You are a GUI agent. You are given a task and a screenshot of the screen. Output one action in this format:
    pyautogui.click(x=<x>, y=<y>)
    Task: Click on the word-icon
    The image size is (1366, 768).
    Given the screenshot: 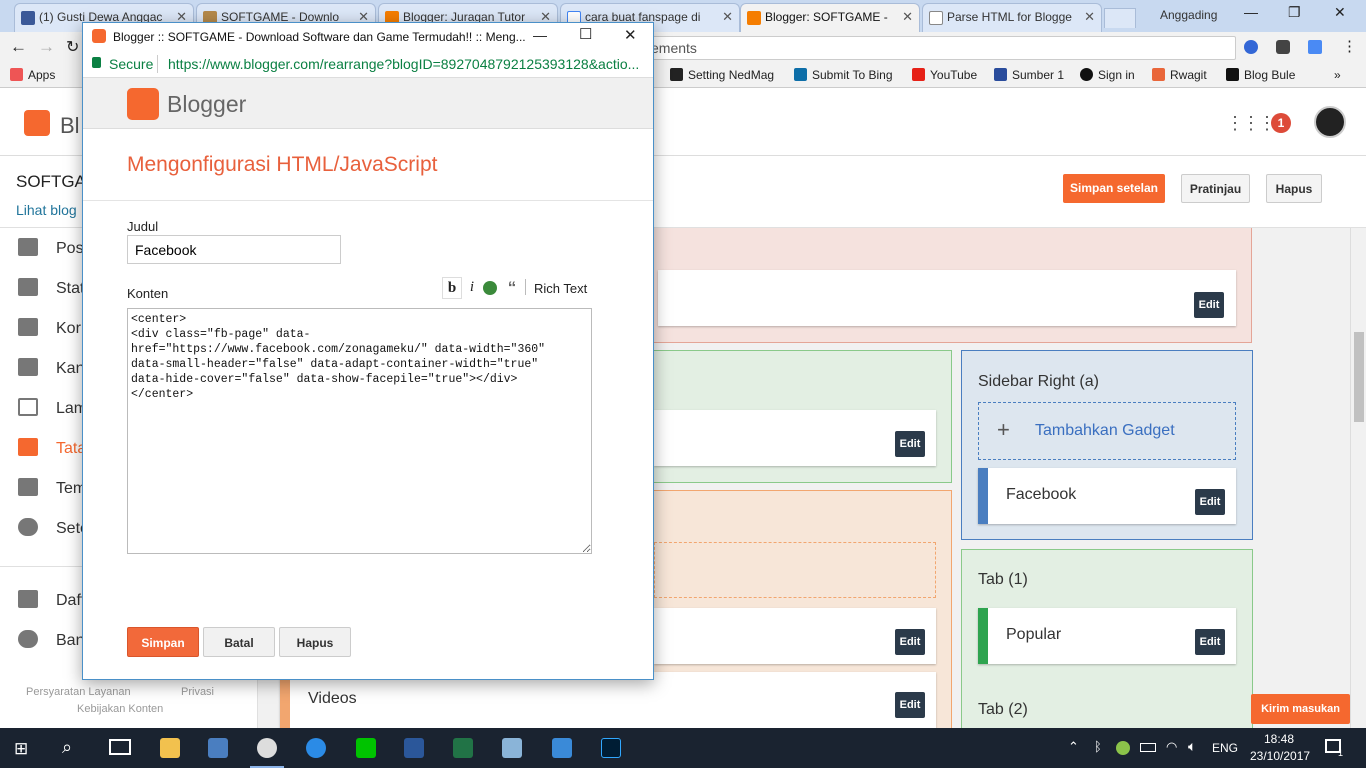 What is the action you would take?
    pyautogui.click(x=414, y=748)
    